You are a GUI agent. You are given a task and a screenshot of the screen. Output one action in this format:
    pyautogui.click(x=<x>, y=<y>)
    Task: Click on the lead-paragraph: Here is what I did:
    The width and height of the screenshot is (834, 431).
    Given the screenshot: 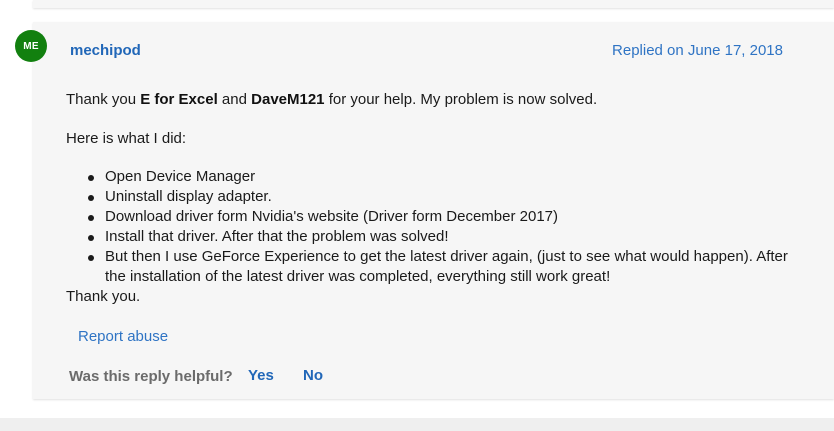 What is the action you would take?
    pyautogui.click(x=126, y=138)
    